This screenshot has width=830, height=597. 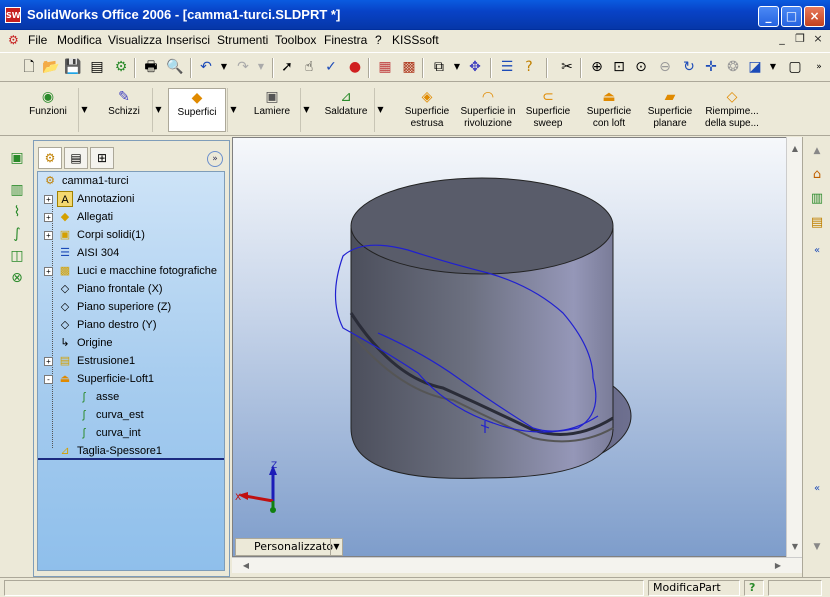 I want to click on redo-icon: ↷, so click(x=243, y=67).